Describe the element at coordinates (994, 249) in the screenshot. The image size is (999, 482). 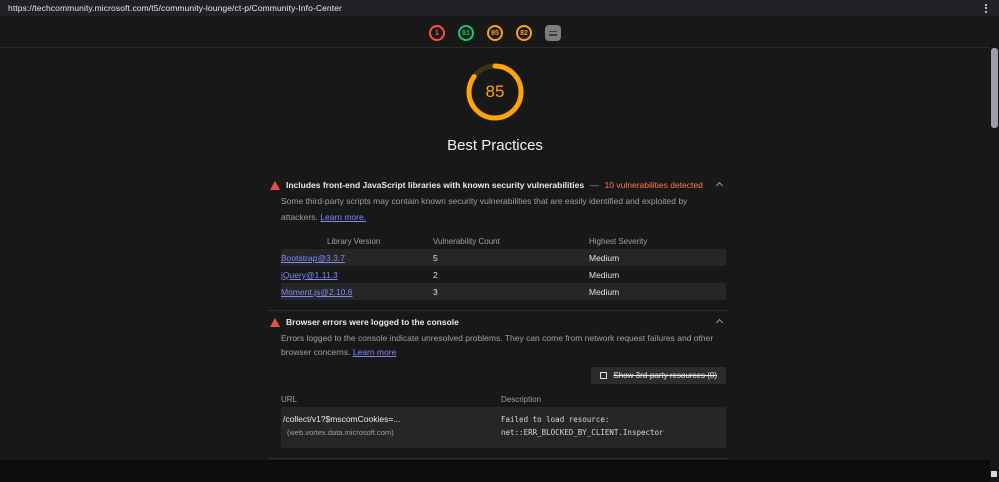
I see `scrollbar-track` at that location.